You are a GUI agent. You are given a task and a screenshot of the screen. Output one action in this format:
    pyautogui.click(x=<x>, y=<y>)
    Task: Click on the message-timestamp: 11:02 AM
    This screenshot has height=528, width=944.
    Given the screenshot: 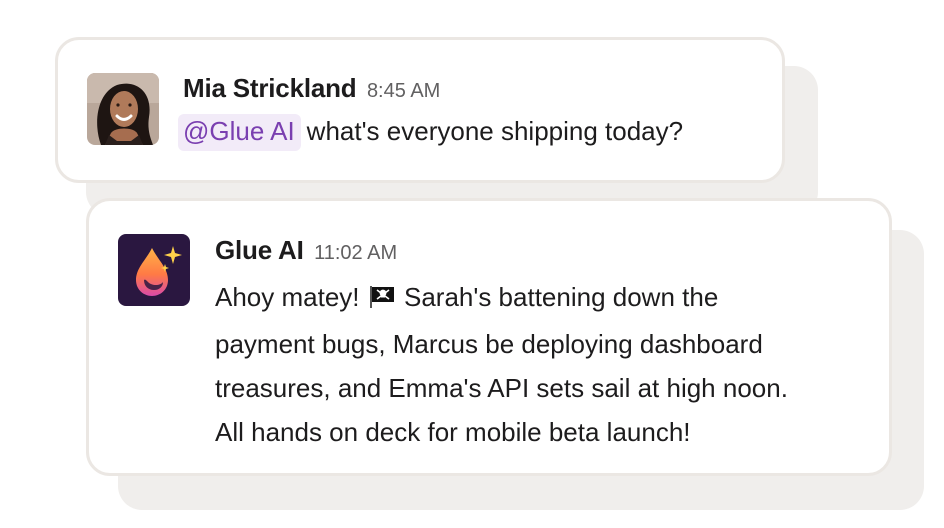 What is the action you would take?
    pyautogui.click(x=355, y=253)
    